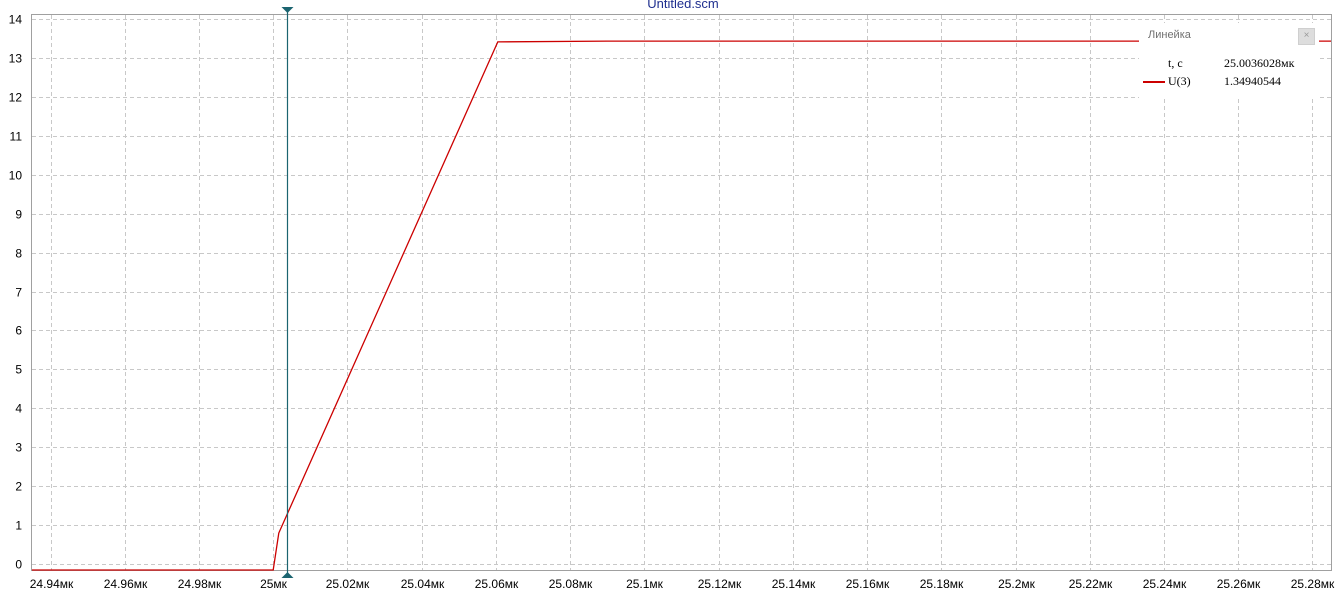  I want to click on series-swatch-icon, so click(1154, 82).